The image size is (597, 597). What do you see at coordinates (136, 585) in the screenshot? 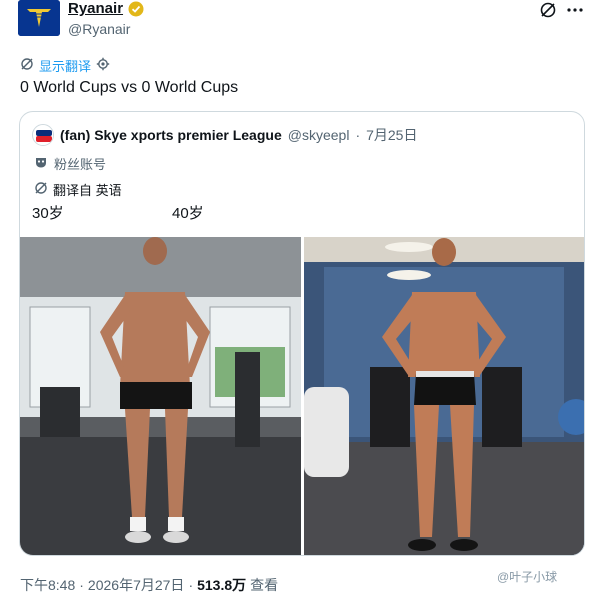
I see `tweet-date: 2026年7月27日` at bounding box center [136, 585].